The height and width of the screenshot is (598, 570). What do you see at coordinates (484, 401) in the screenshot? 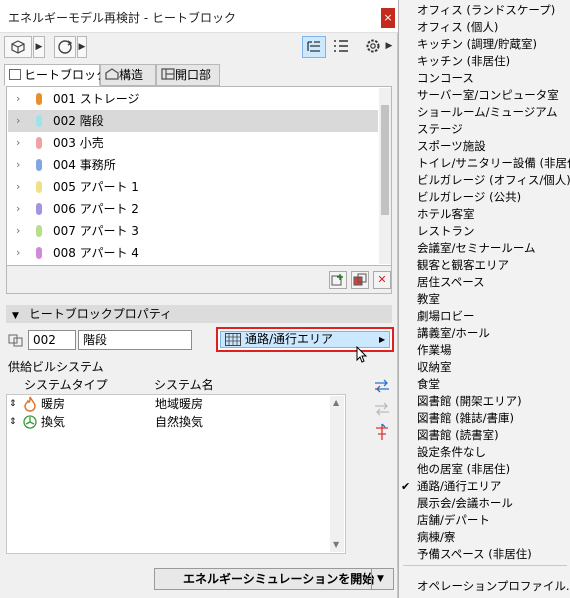
I see `menu-item: 図書館 (開架エリア)` at bounding box center [484, 401].